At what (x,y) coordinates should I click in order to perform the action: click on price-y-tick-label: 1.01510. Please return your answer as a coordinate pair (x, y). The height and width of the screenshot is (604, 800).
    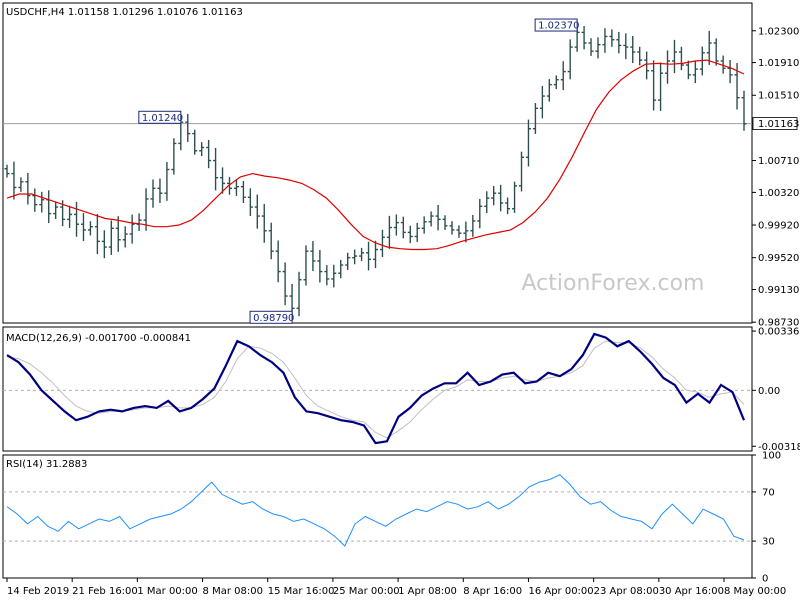
    Looking at the image, I should click on (778, 96).